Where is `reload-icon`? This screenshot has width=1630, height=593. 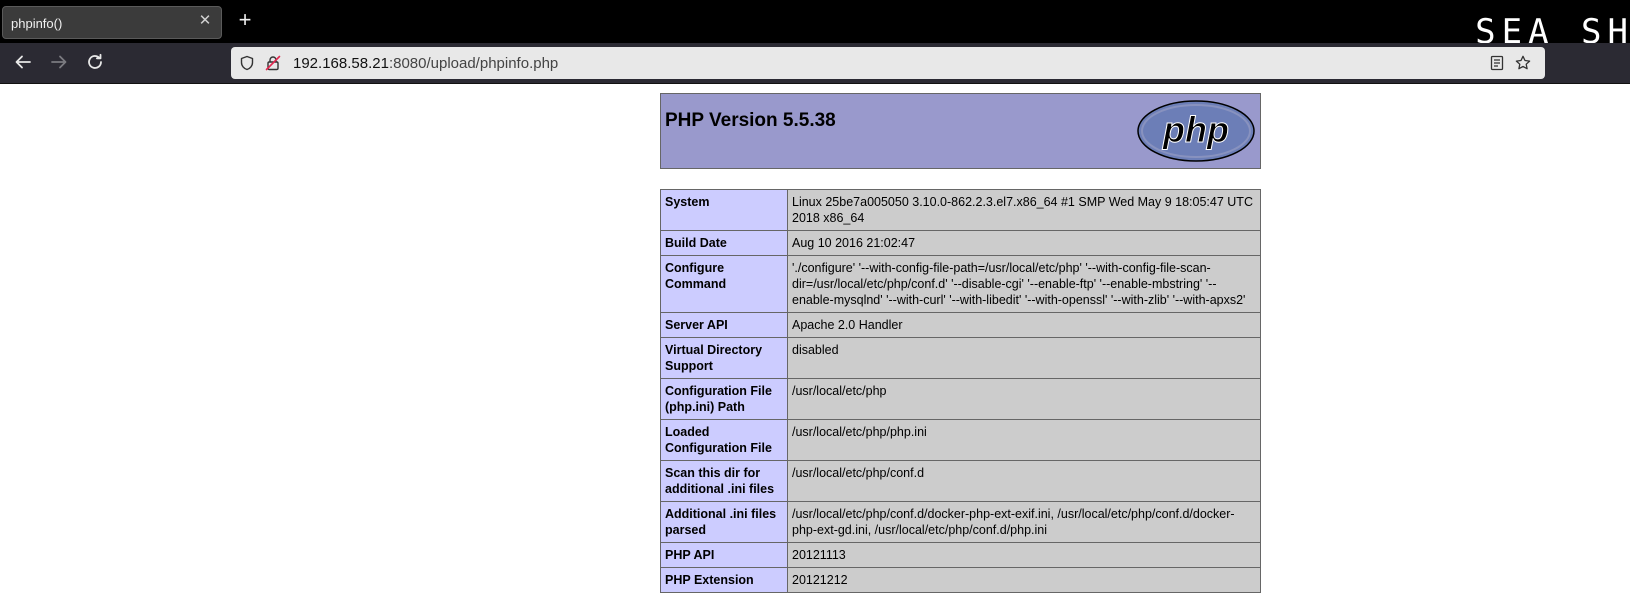
reload-icon is located at coordinates (95, 64).